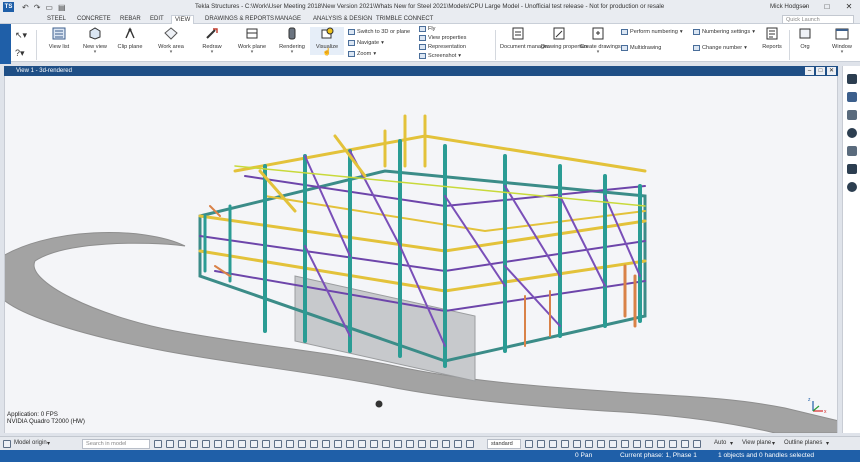 The height and width of the screenshot is (462, 860). I want to click on select-arrow-icon: ↖▾, so click(21, 35).